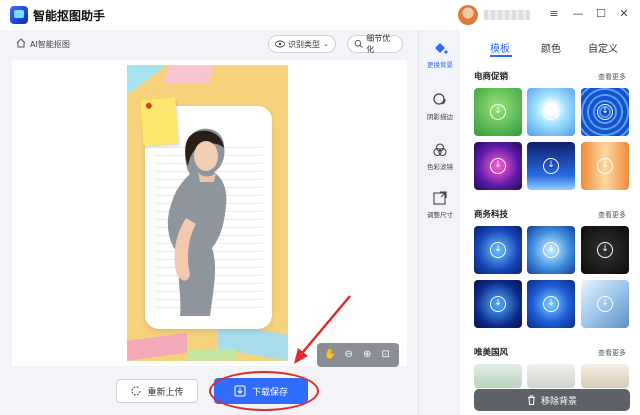  I want to click on resize-icon, so click(440, 198).